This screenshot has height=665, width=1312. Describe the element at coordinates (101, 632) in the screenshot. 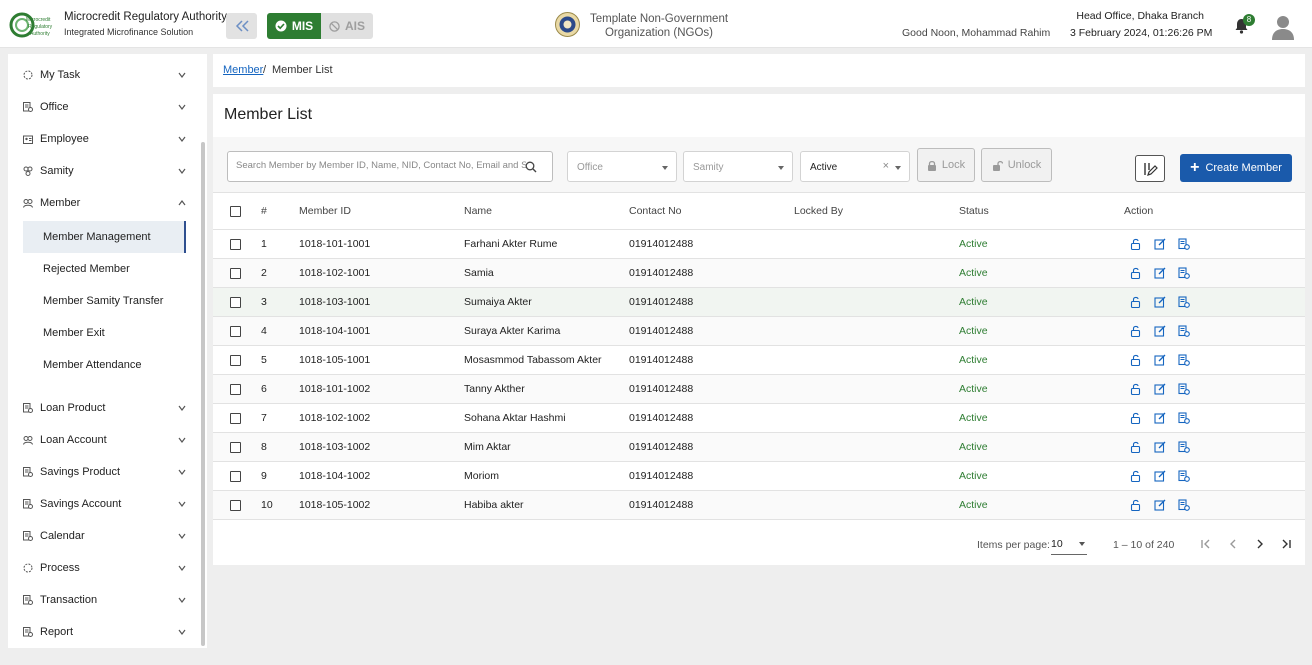

I see `sidebar-item-report: Report` at that location.